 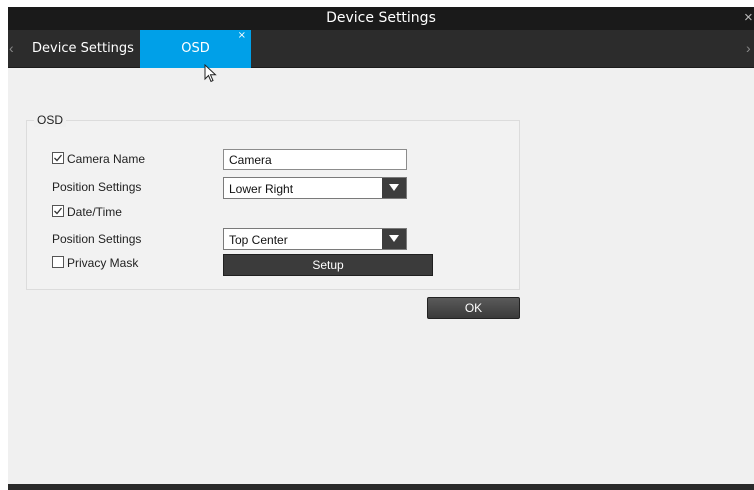 What do you see at coordinates (94, 212) in the screenshot?
I see `date-time-label: Date/Time` at bounding box center [94, 212].